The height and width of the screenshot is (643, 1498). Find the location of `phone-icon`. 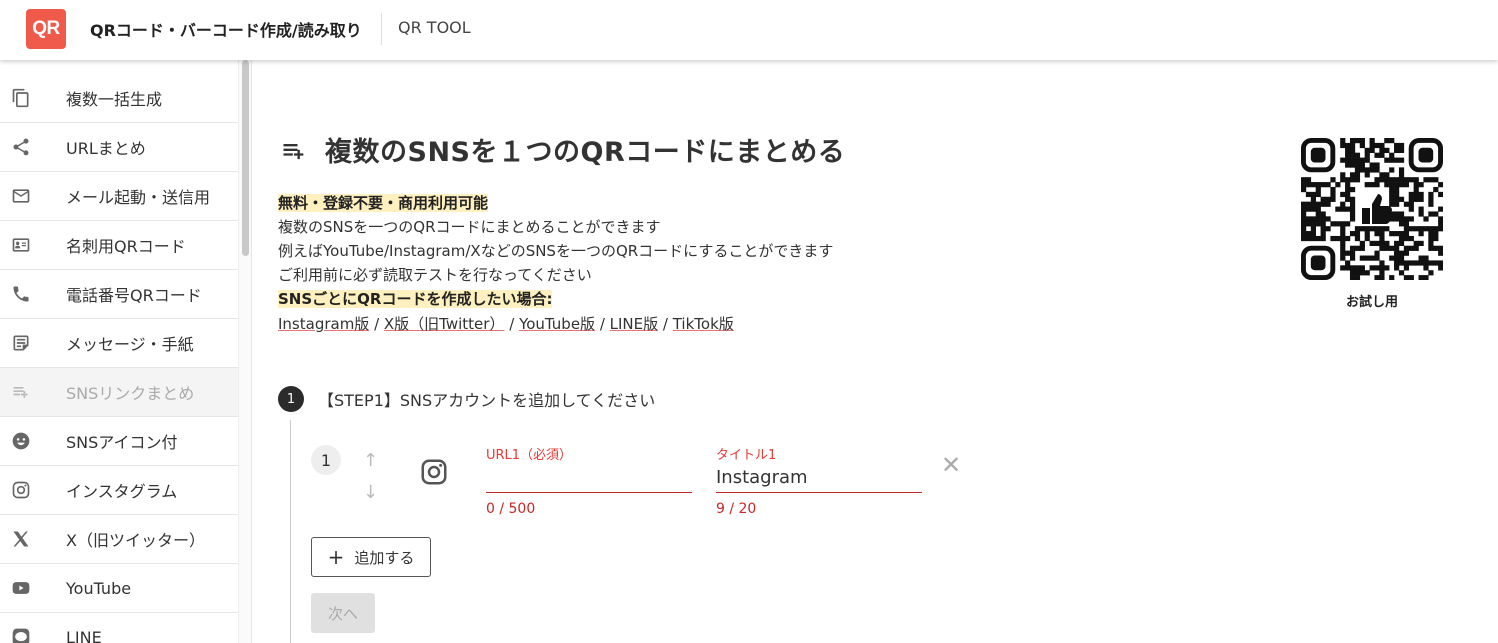

phone-icon is located at coordinates (21, 294).